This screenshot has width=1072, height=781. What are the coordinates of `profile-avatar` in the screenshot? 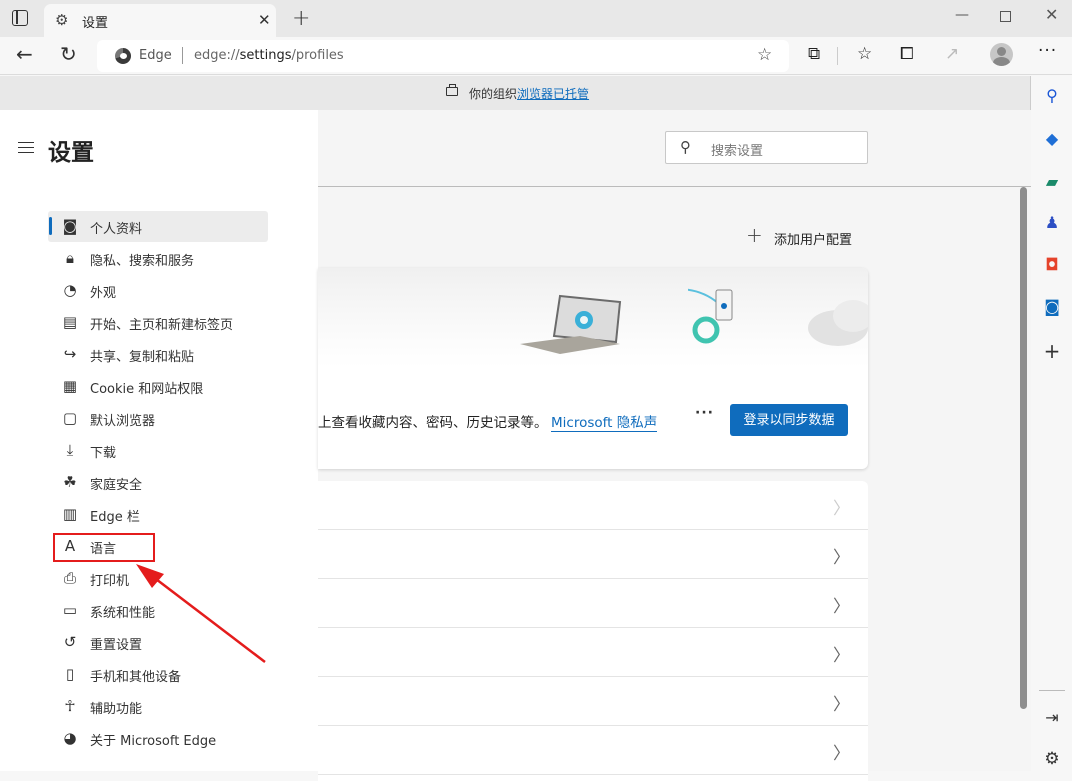 It's located at (1001, 54).